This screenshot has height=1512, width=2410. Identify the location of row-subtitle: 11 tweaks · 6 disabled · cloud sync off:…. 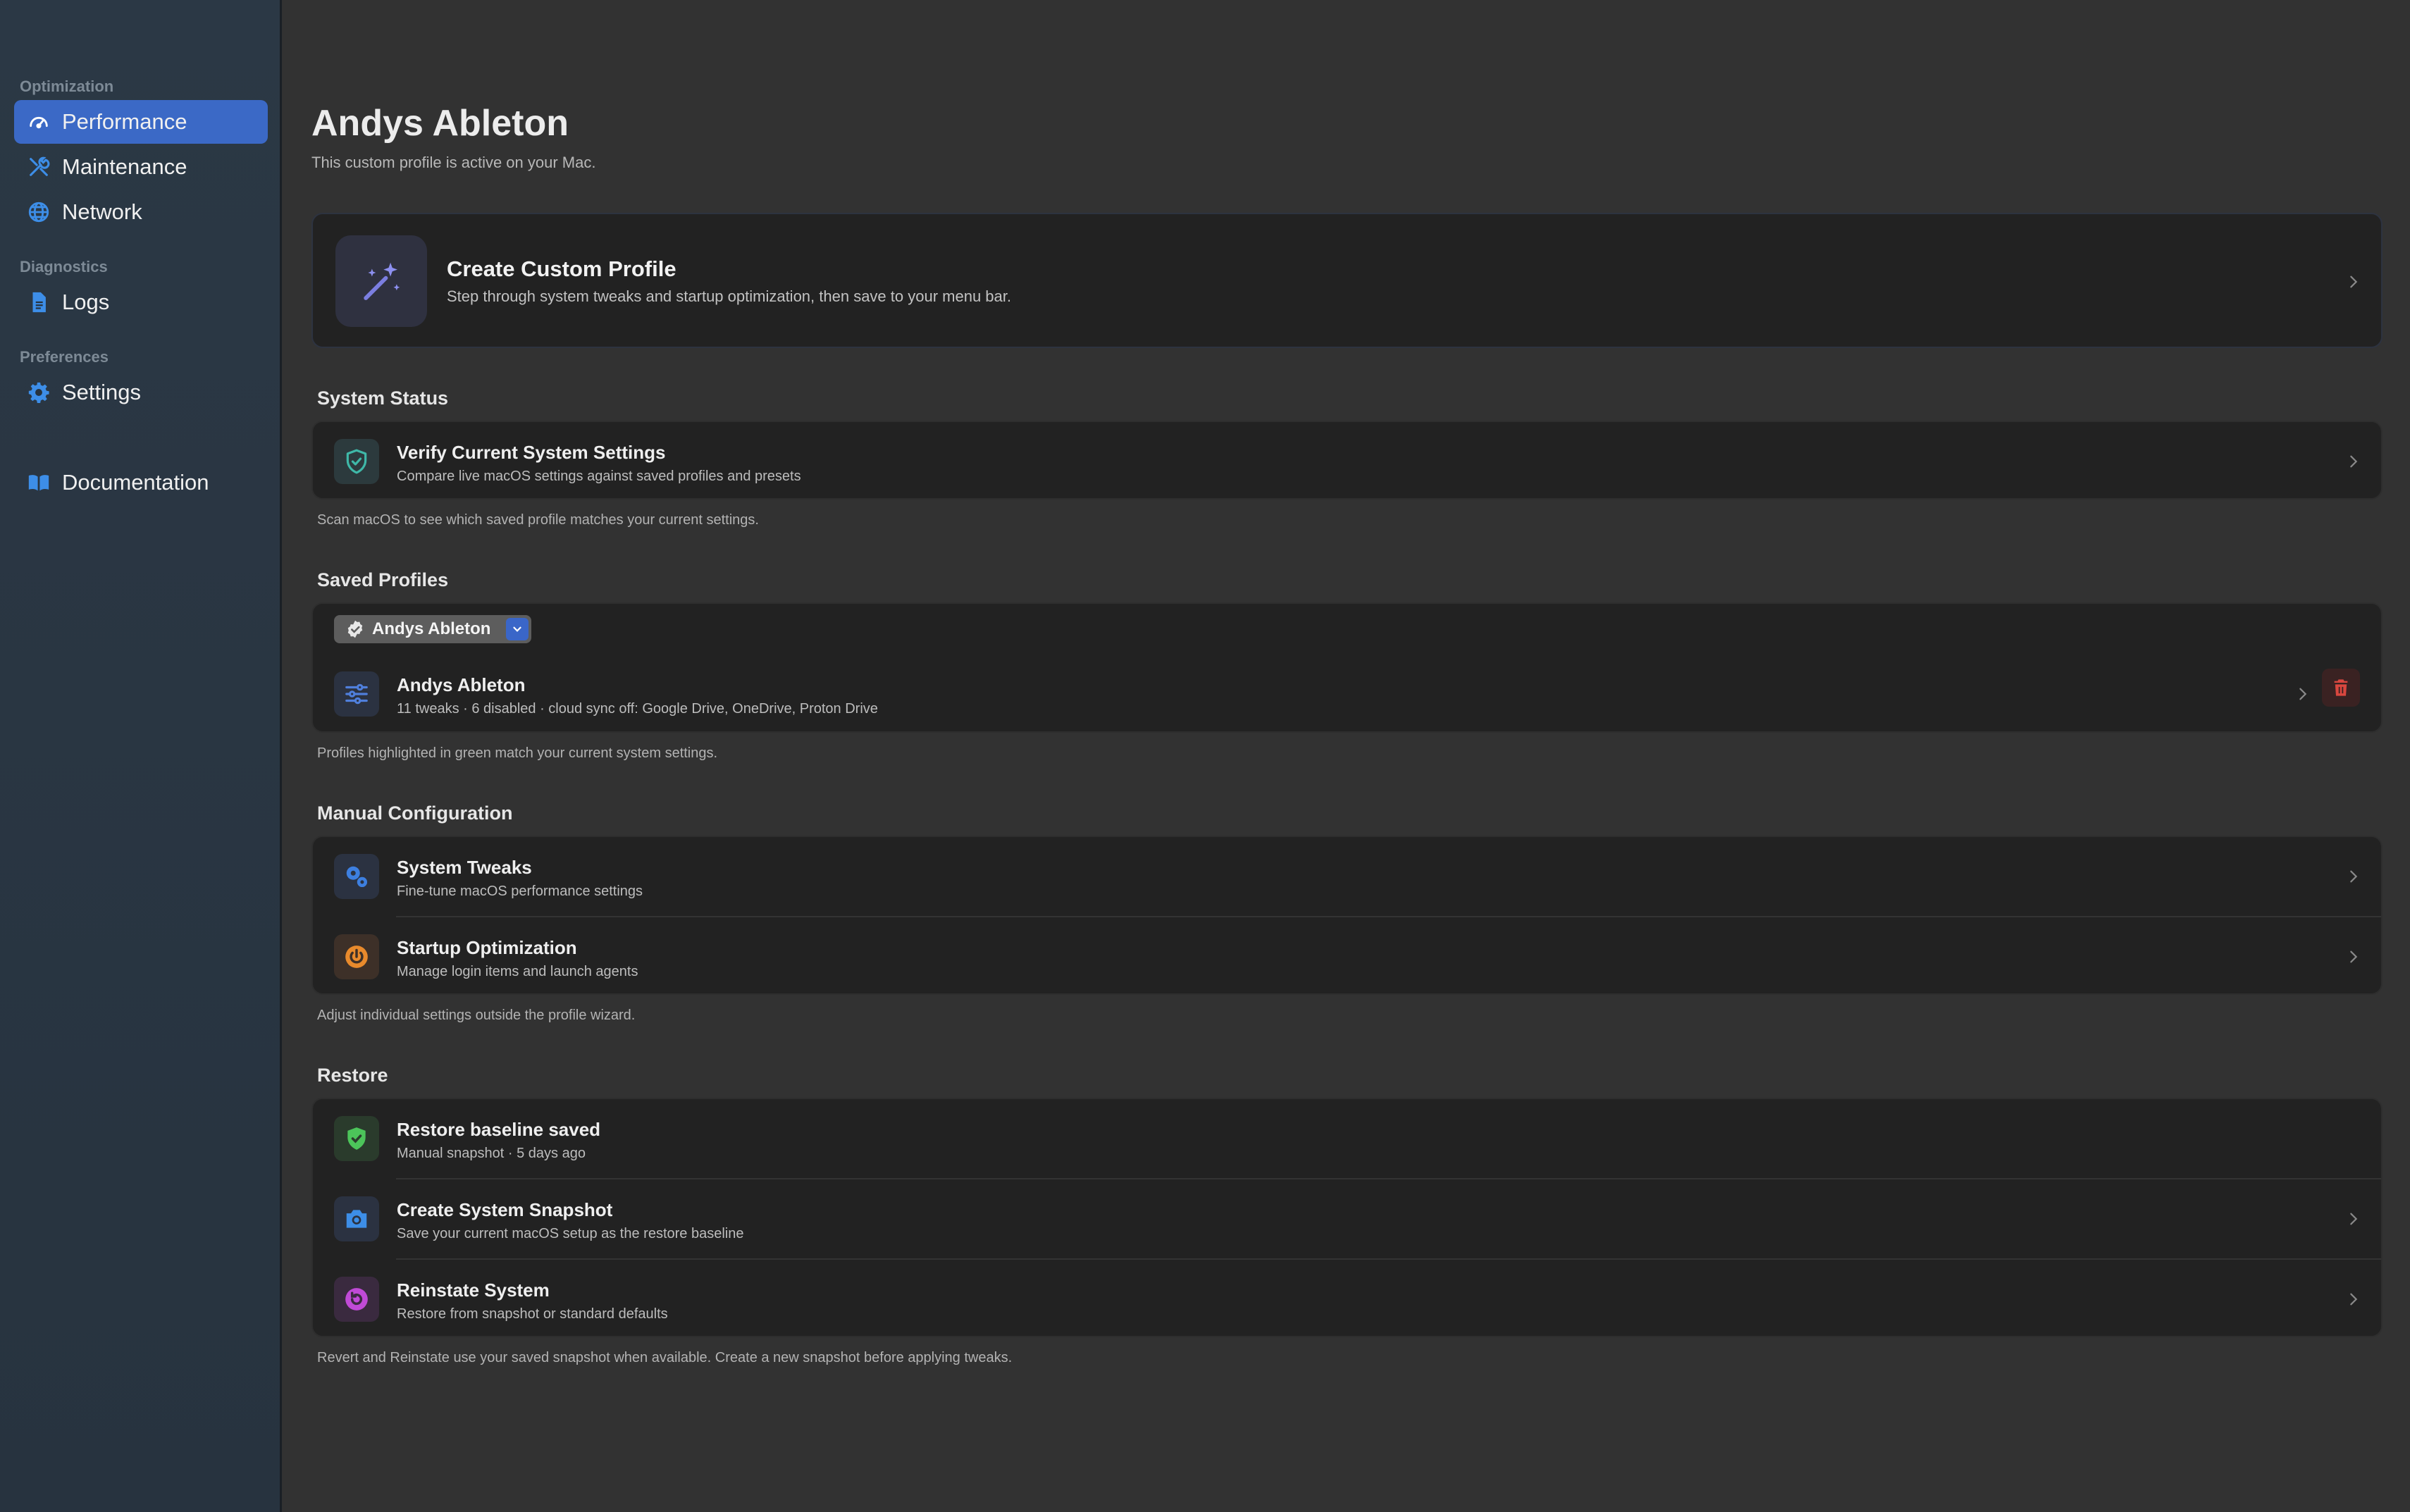
(638, 709).